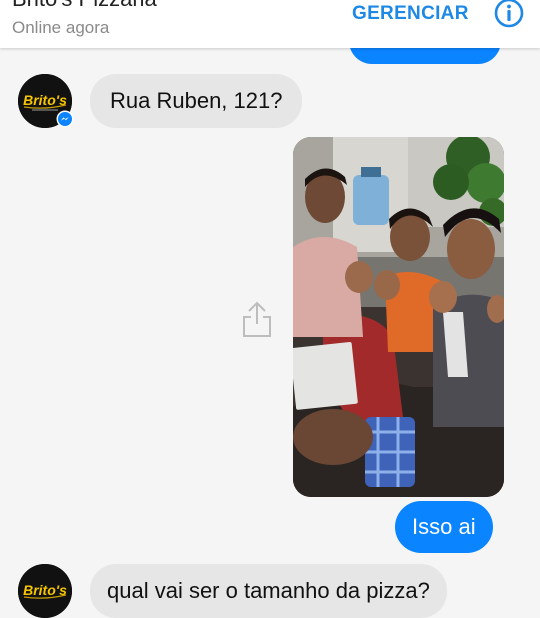 The image size is (540, 618). I want to click on message-text: qual vai ser o tamanho da pizza?, so click(268, 590).